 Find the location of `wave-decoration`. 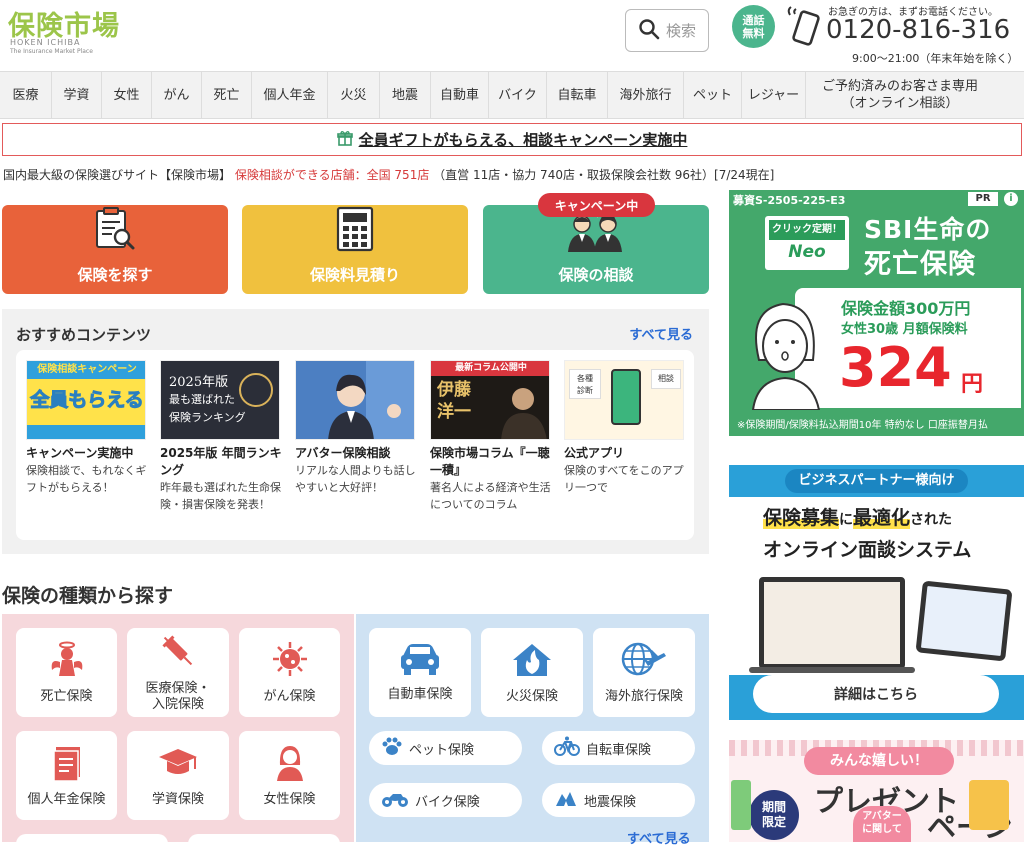

wave-decoration is located at coordinates (86, 432).